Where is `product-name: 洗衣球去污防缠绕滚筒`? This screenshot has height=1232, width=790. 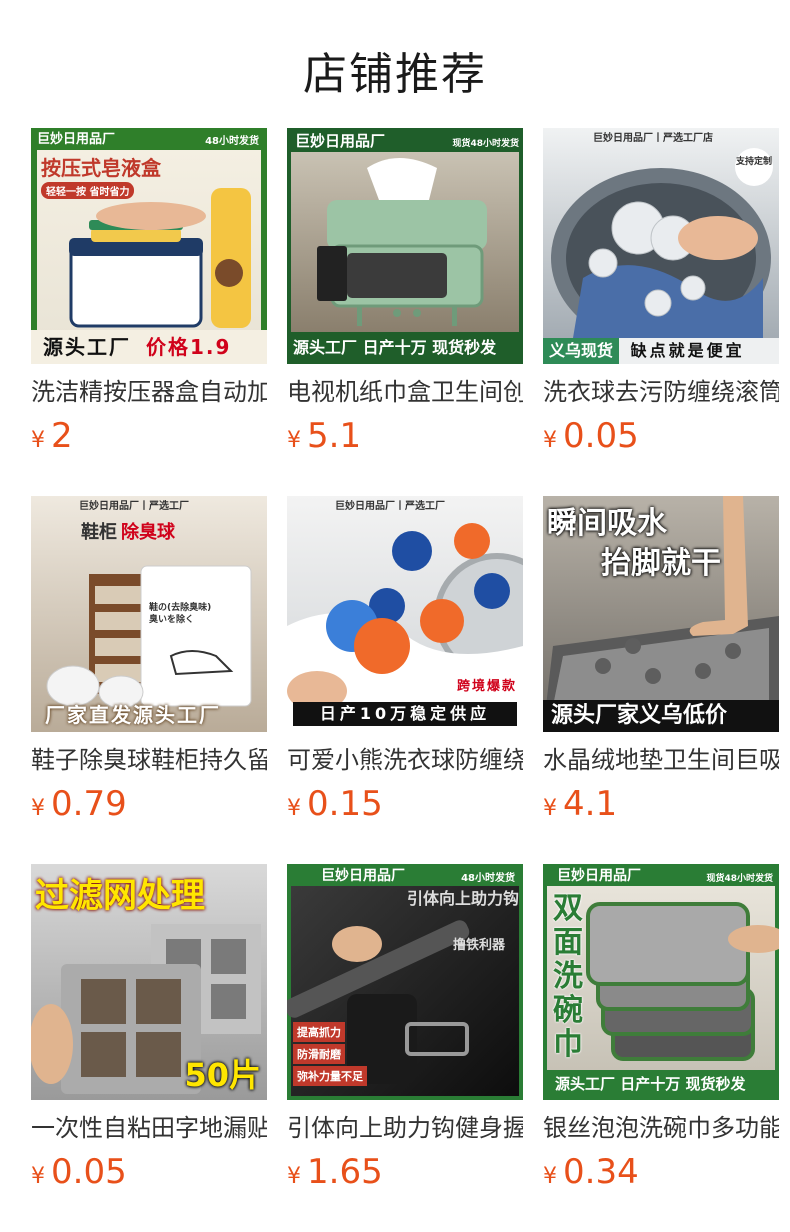 product-name: 洗衣球去污防缠绕滚筒 is located at coordinates (661, 392).